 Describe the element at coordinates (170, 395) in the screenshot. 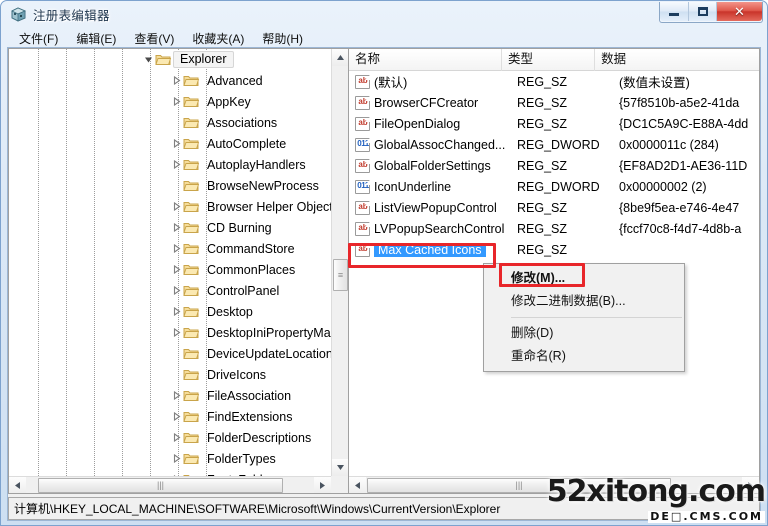

I see `tree-item-fileassociation: FileAssociation` at that location.